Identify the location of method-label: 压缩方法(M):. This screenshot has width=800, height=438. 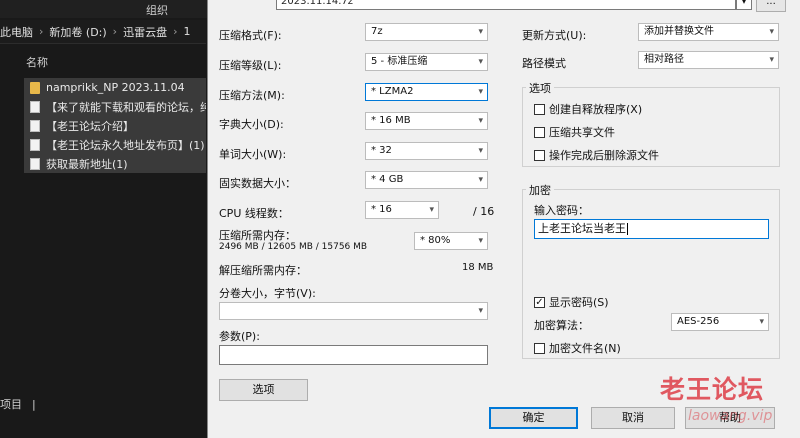
(252, 95).